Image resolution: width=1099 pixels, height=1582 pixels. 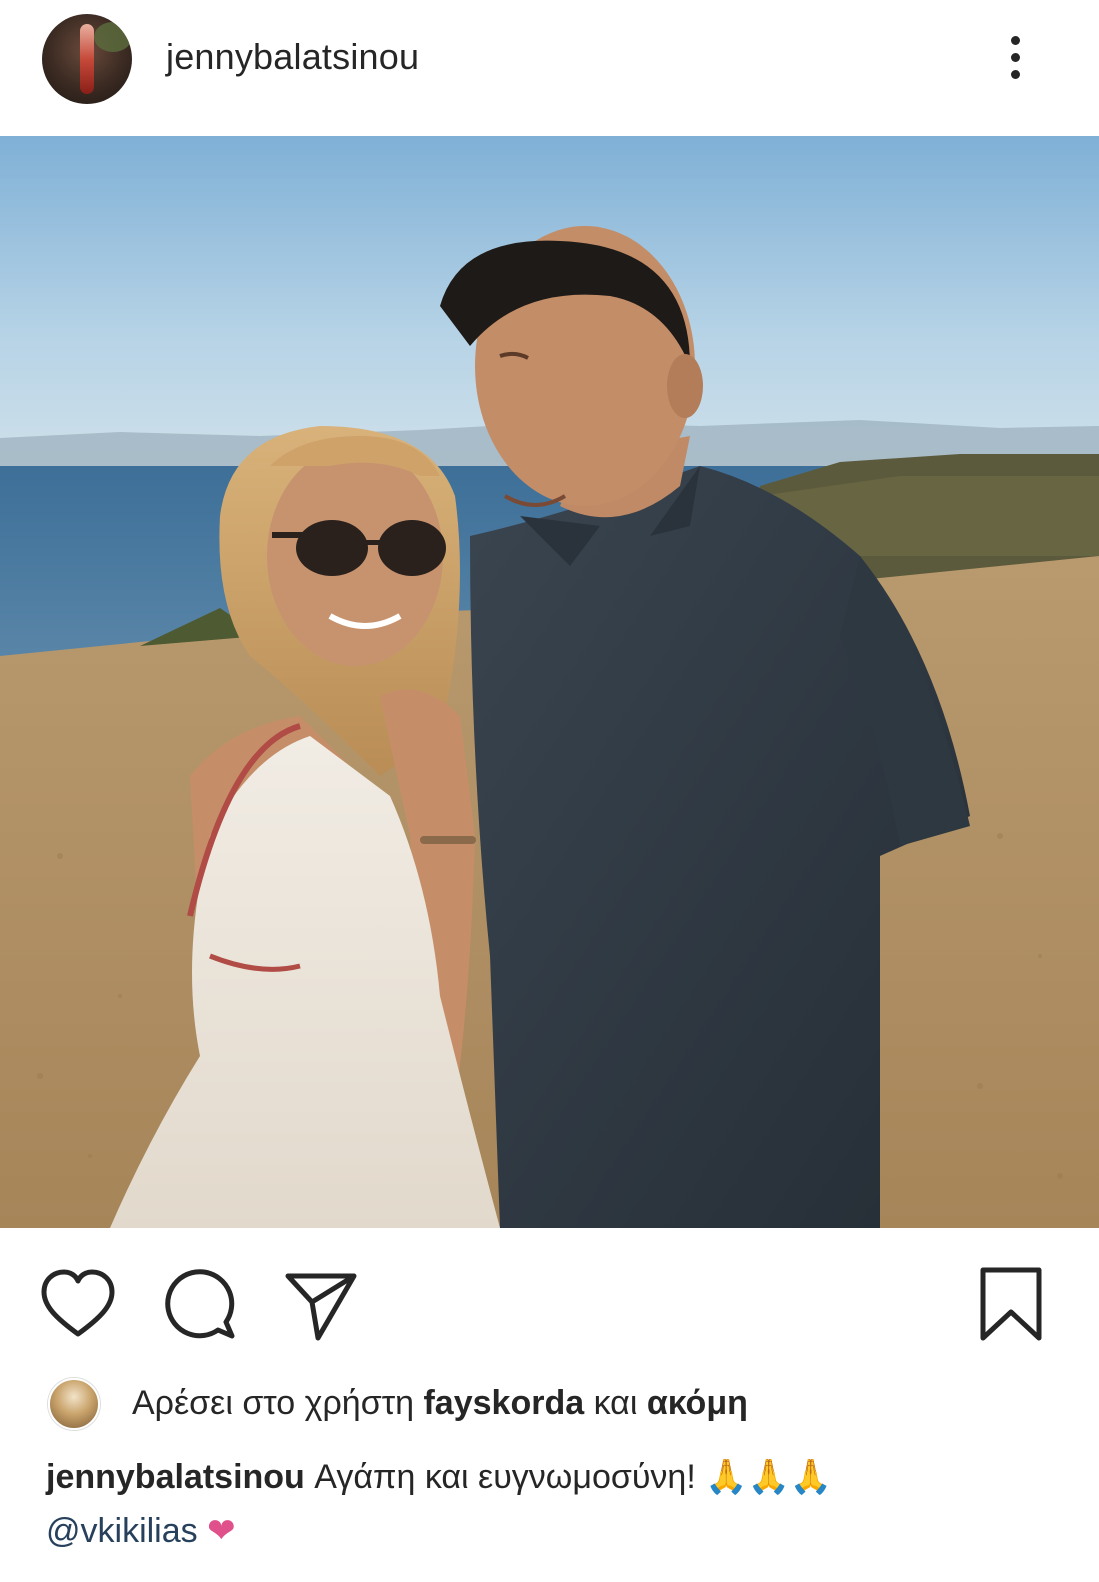 I want to click on avatar, so click(x=87, y=59).